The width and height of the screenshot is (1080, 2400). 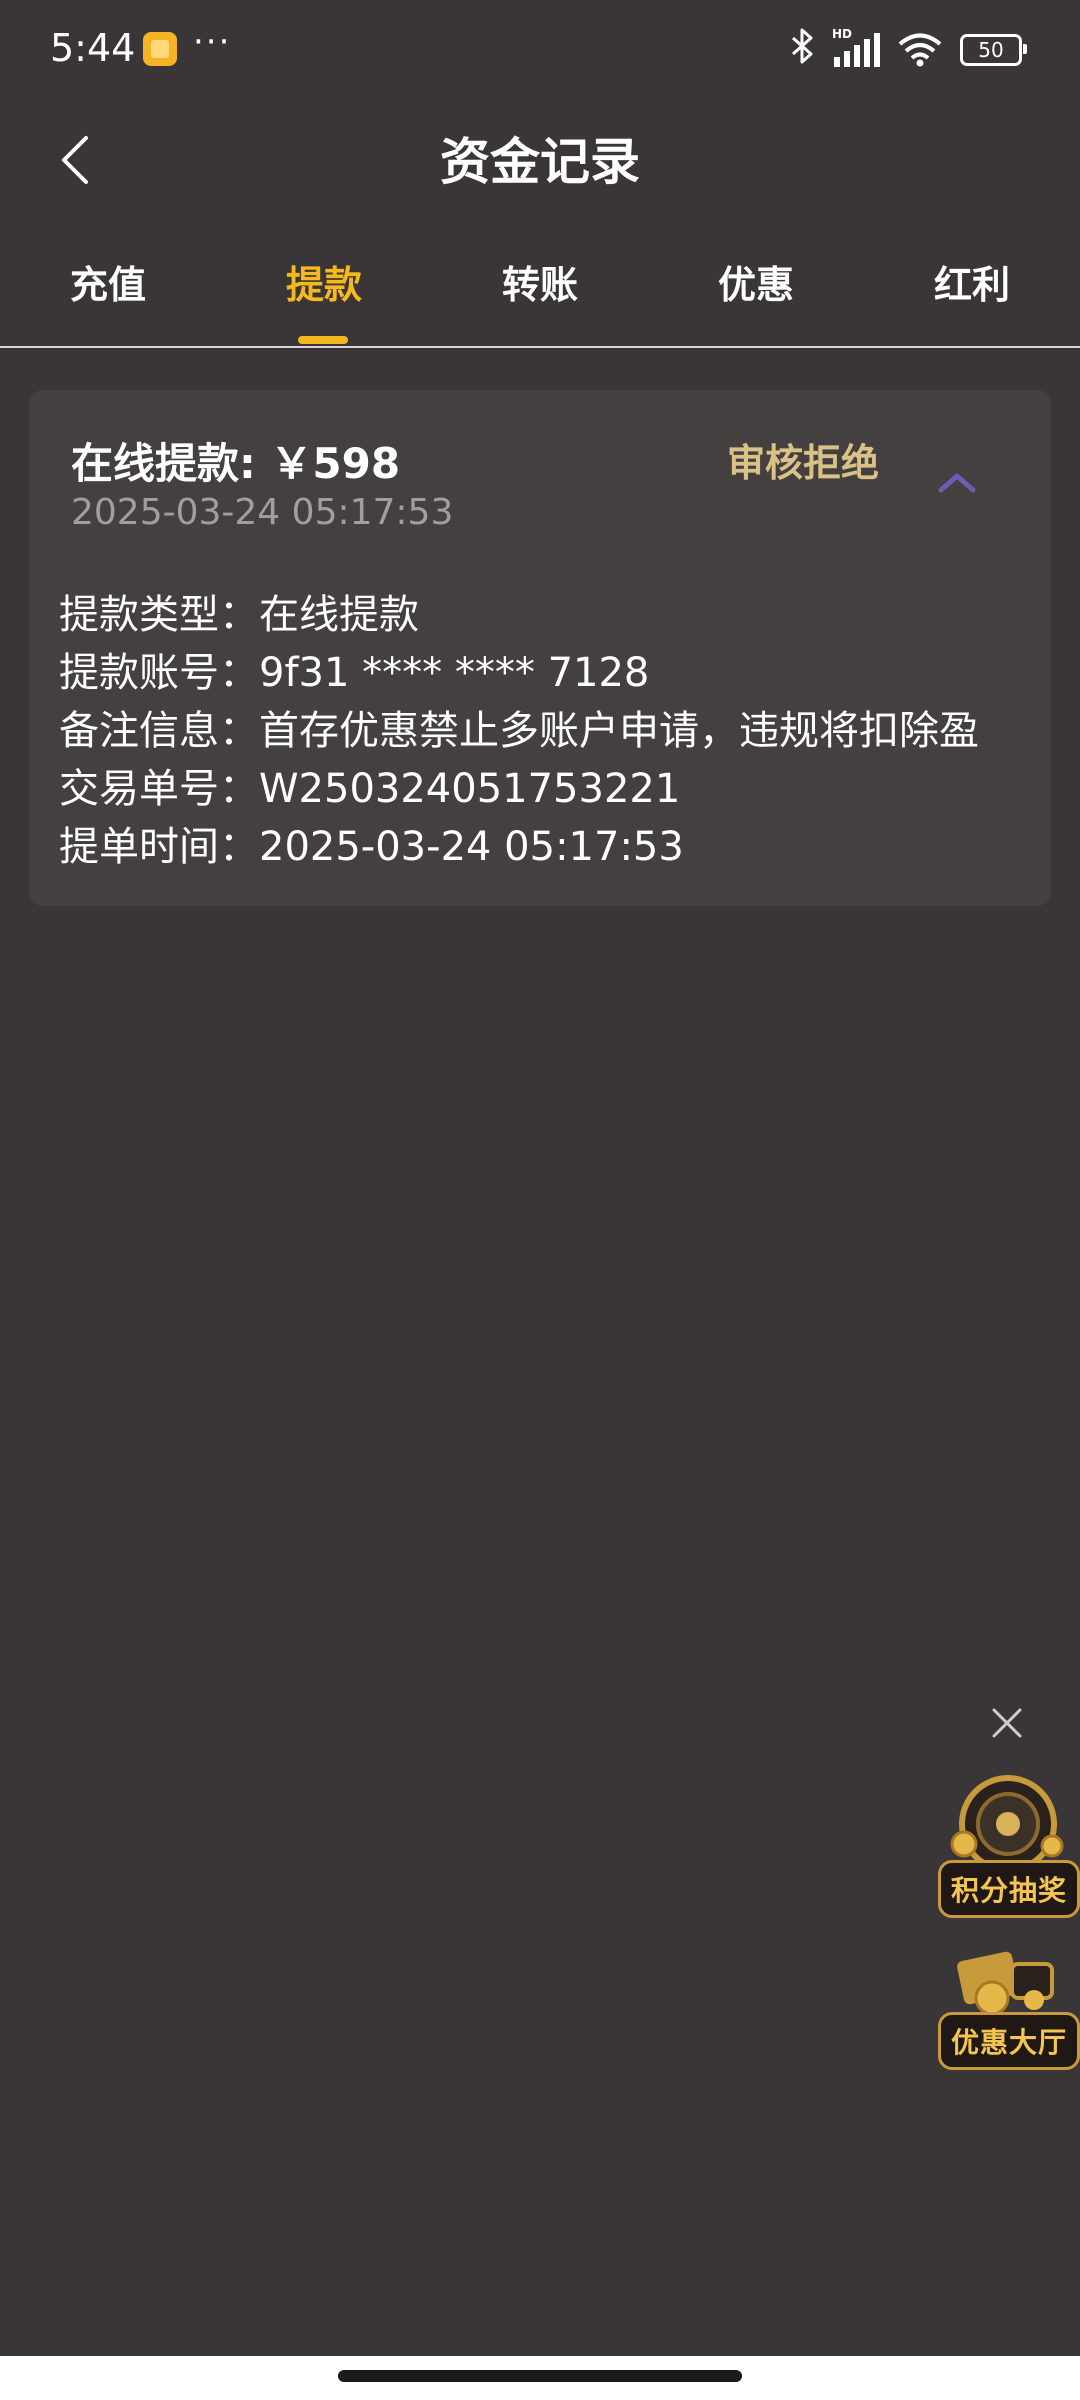 What do you see at coordinates (93, 48) in the screenshot?
I see `status-time: 5:44` at bounding box center [93, 48].